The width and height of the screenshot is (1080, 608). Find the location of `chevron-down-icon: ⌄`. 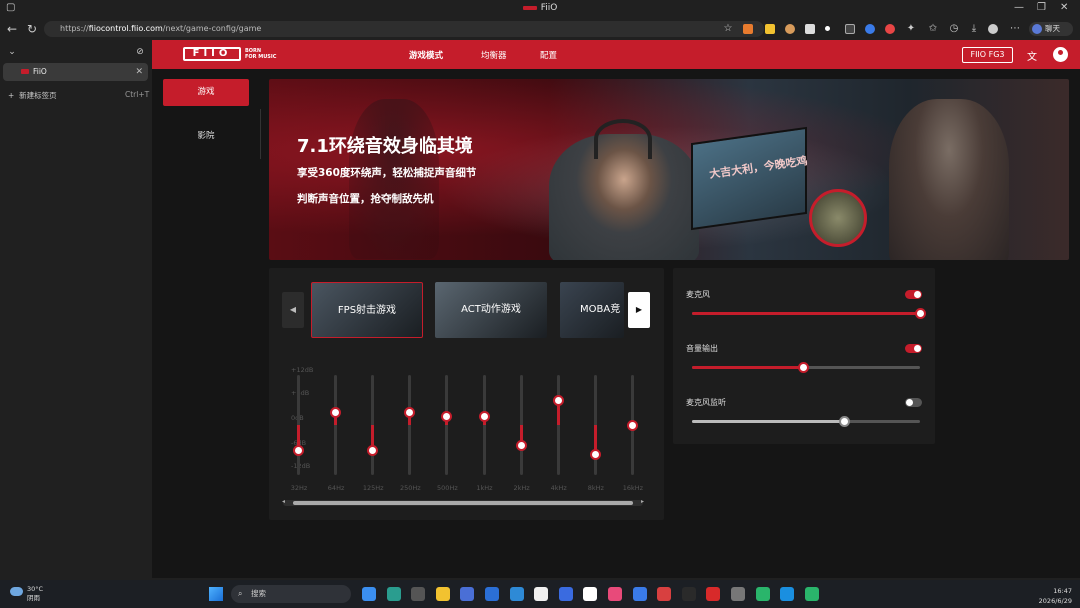

chevron-down-icon: ⌄ is located at coordinates (12, 52).